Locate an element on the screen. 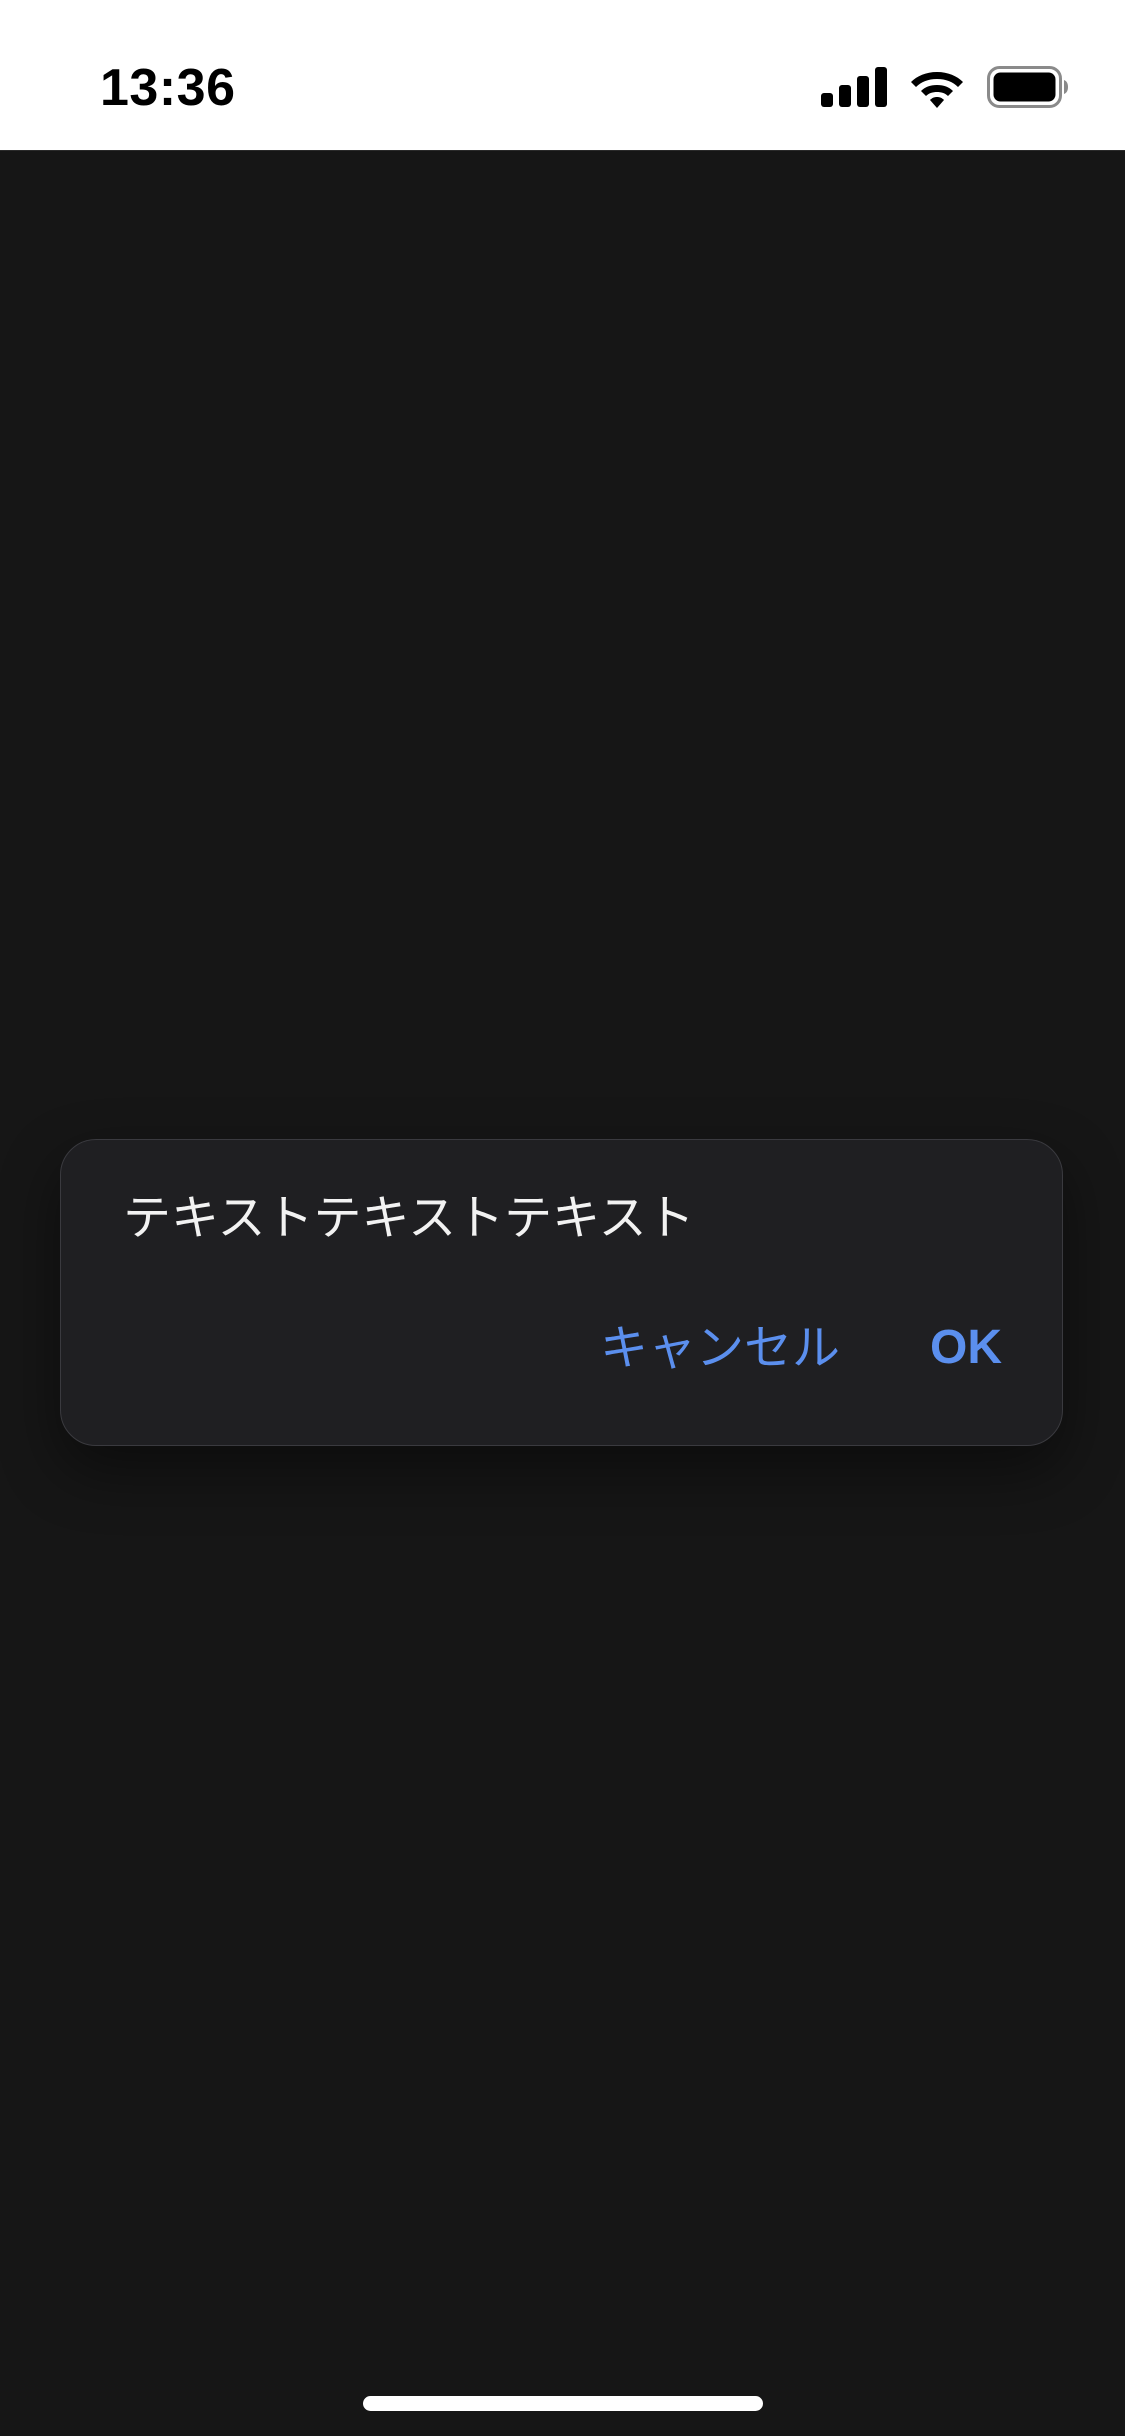 This screenshot has width=1125, height=2436. status-time: 13:36 is located at coordinates (168, 88).